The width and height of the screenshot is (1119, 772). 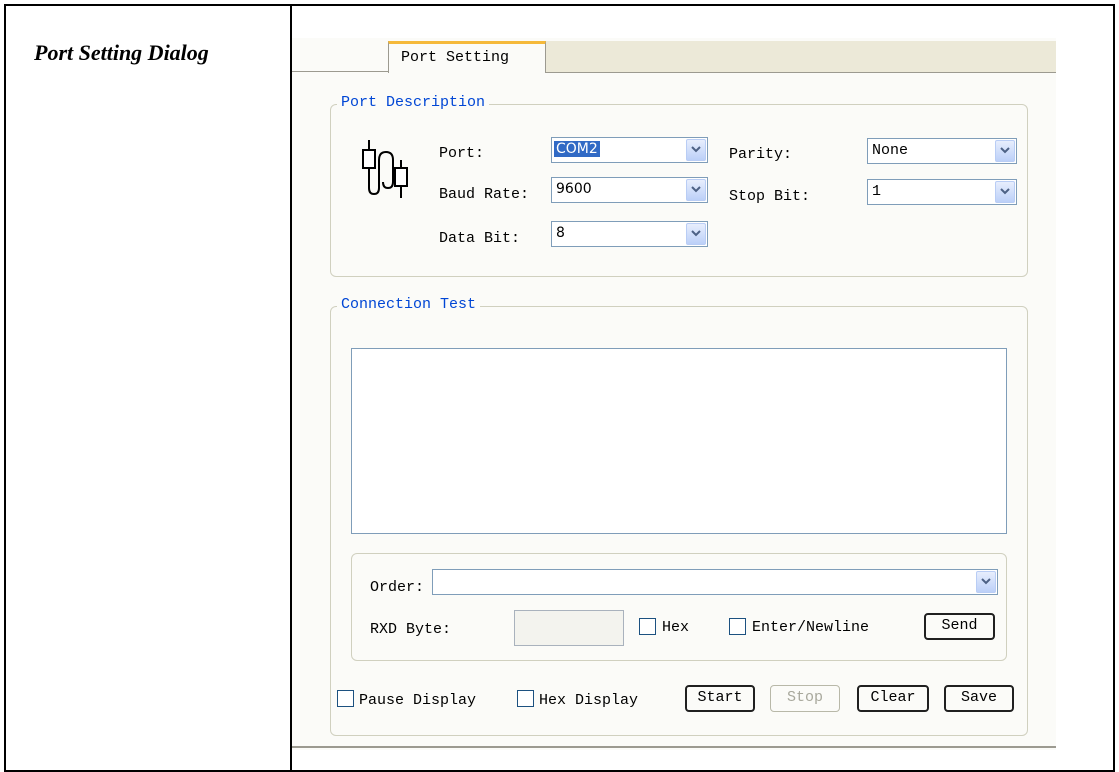 What do you see at coordinates (805, 698) in the screenshot?
I see `stop-button: Stop` at bounding box center [805, 698].